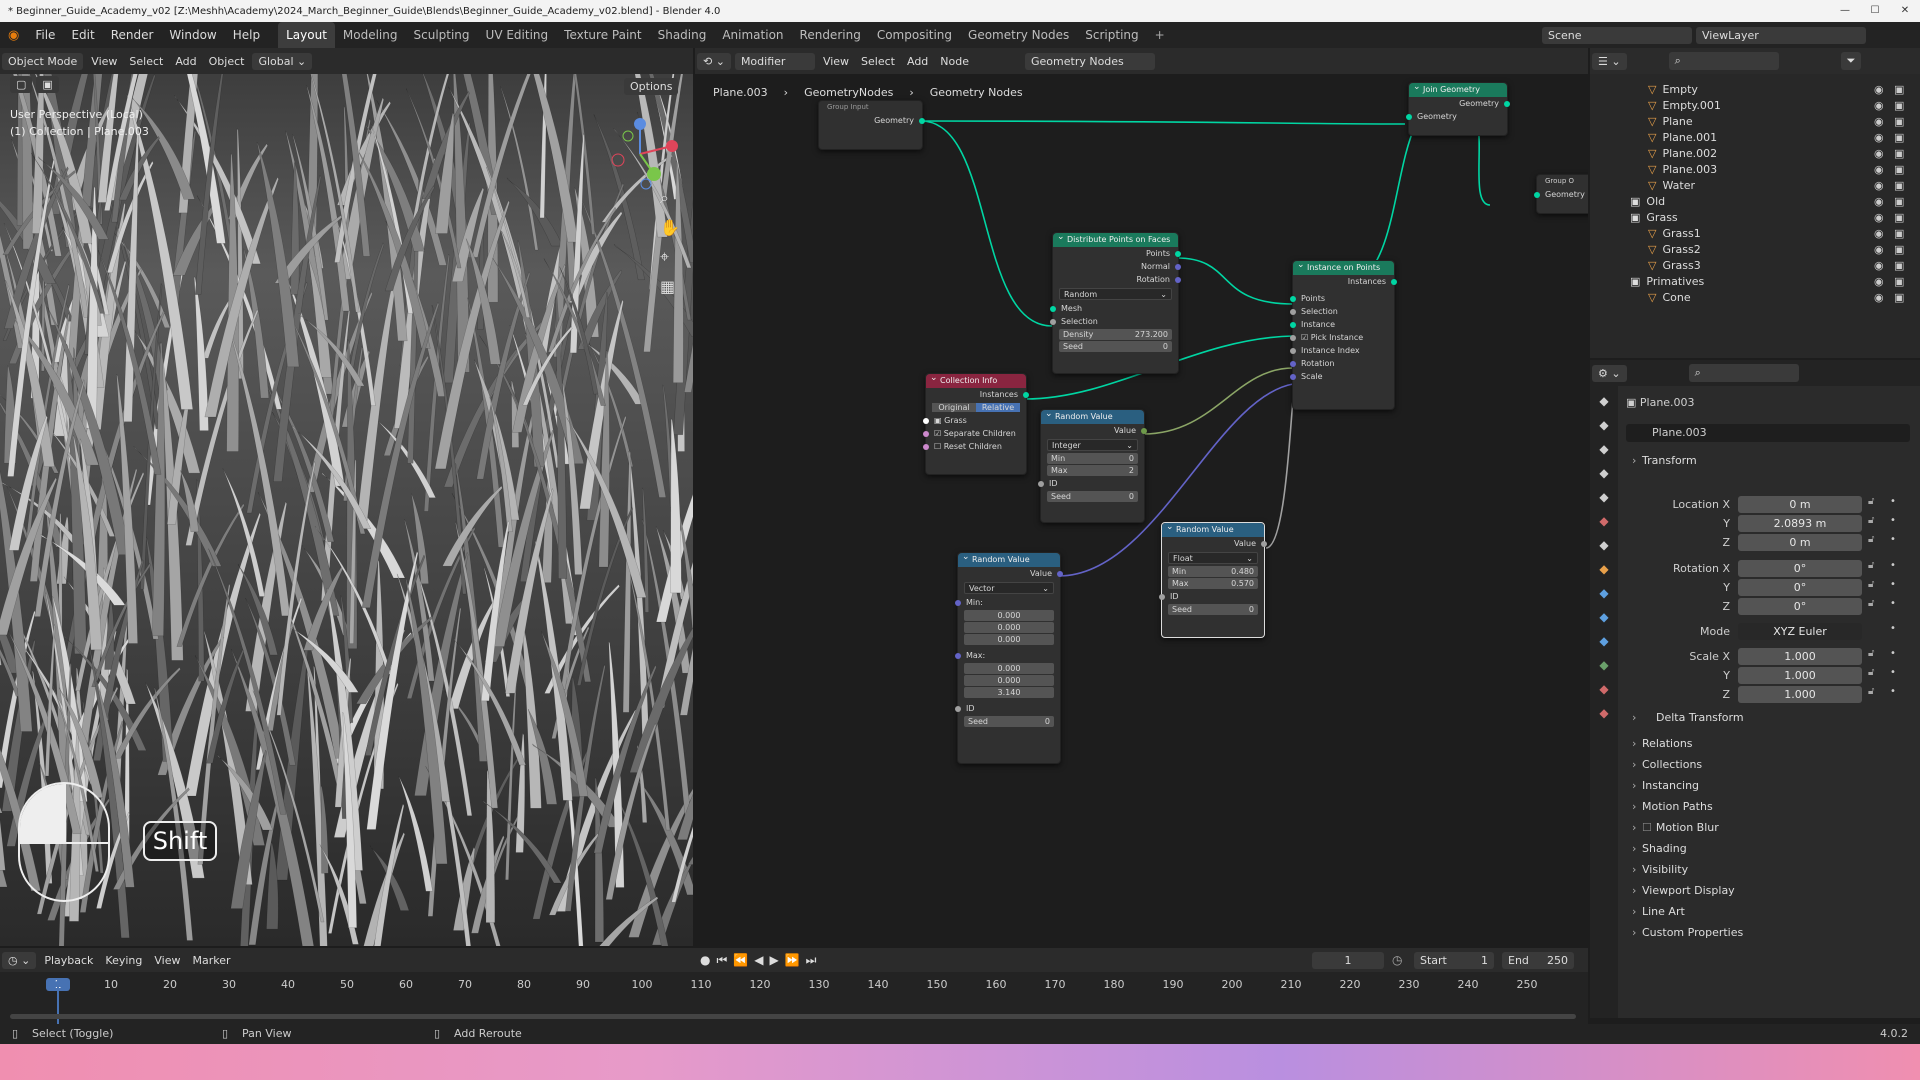  I want to click on timeline-menu-playback: Playback, so click(68, 960).